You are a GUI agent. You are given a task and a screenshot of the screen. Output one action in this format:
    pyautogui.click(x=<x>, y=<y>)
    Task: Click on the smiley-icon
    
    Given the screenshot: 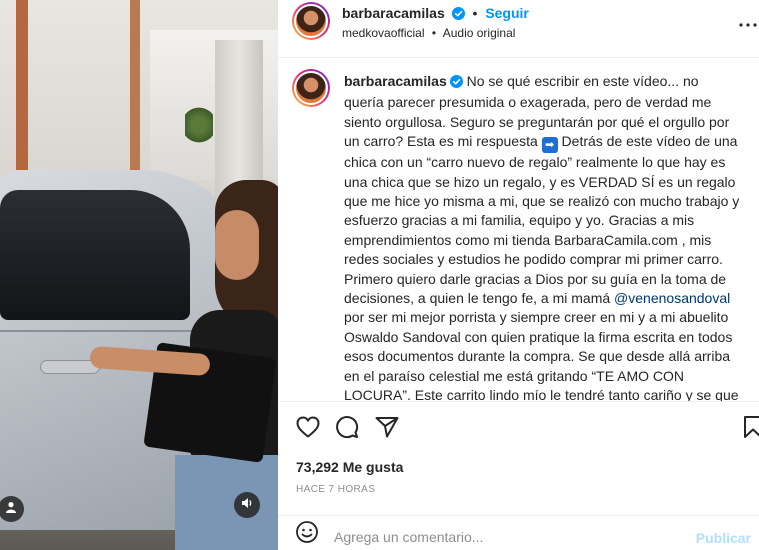 What is the action you would take?
    pyautogui.click(x=307, y=534)
    